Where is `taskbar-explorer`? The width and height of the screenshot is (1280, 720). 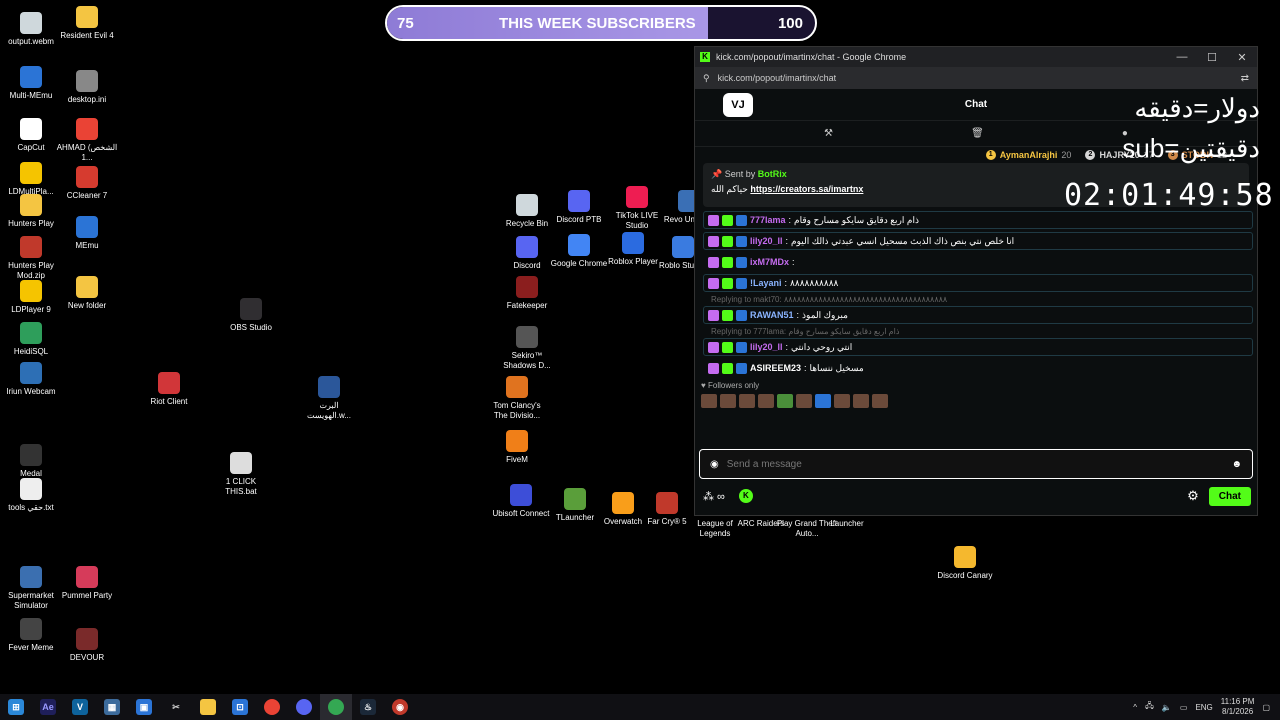
taskbar-explorer is located at coordinates (208, 707).